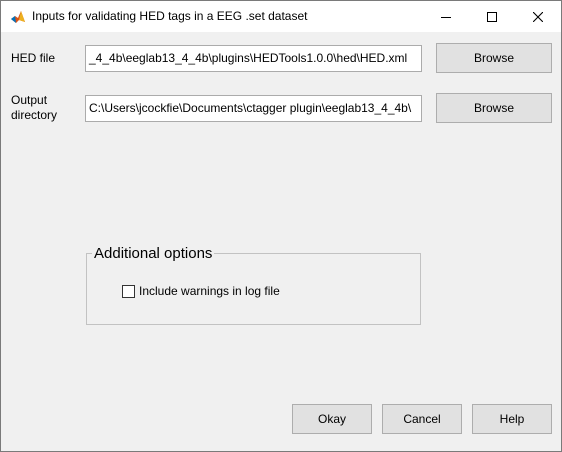  I want to click on include-warnings-label: Include warnings in log file, so click(209, 291).